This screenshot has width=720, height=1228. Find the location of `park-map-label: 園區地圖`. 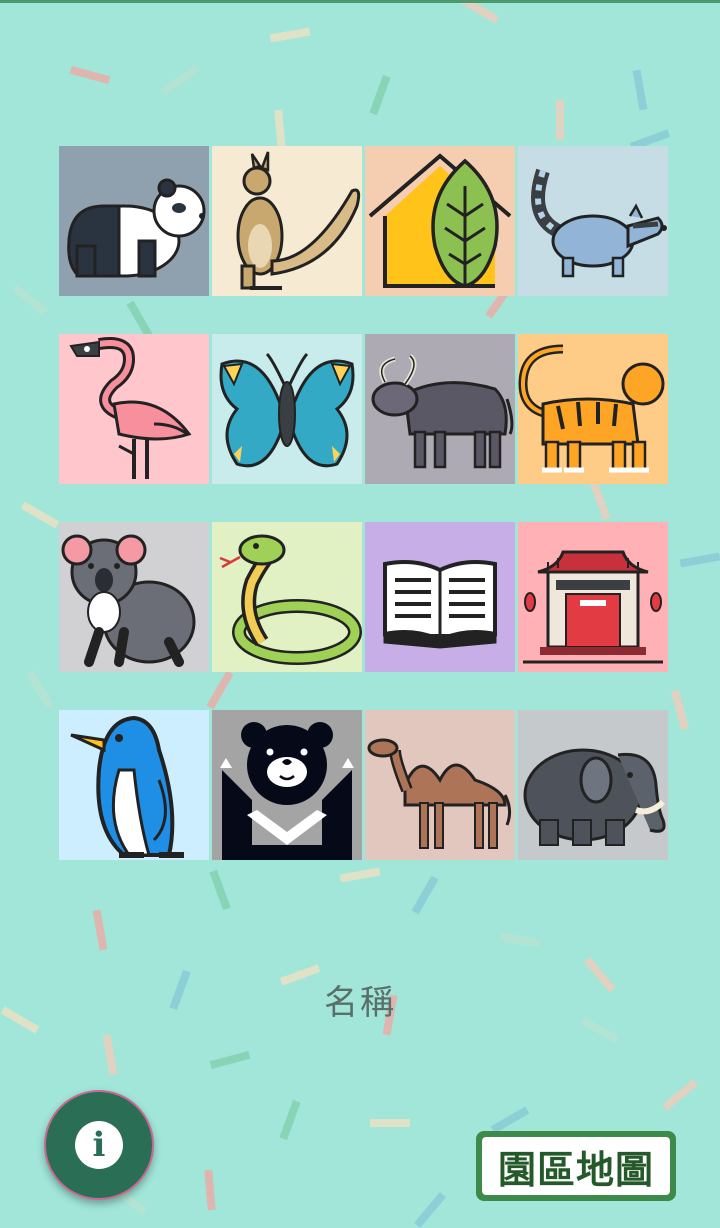

park-map-label: 園區地圖 is located at coordinates (576, 1166).